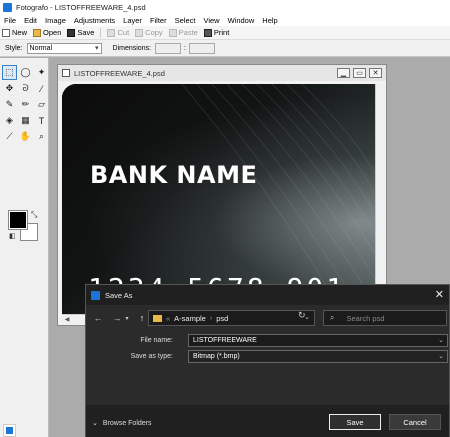 The width and height of the screenshot is (450, 437). What do you see at coordinates (111, 32) in the screenshot?
I see `scissors-icon` at bounding box center [111, 32].